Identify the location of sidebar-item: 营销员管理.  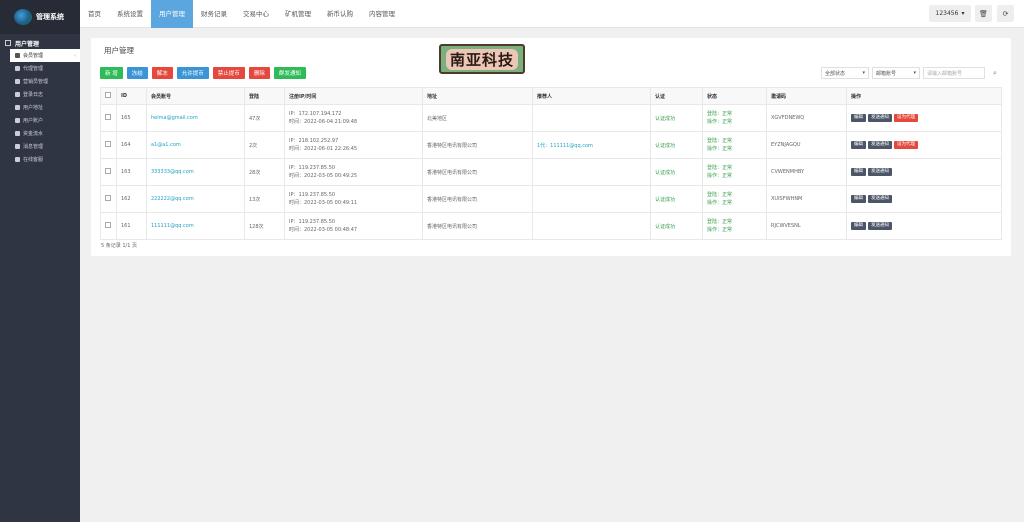
(40, 81).